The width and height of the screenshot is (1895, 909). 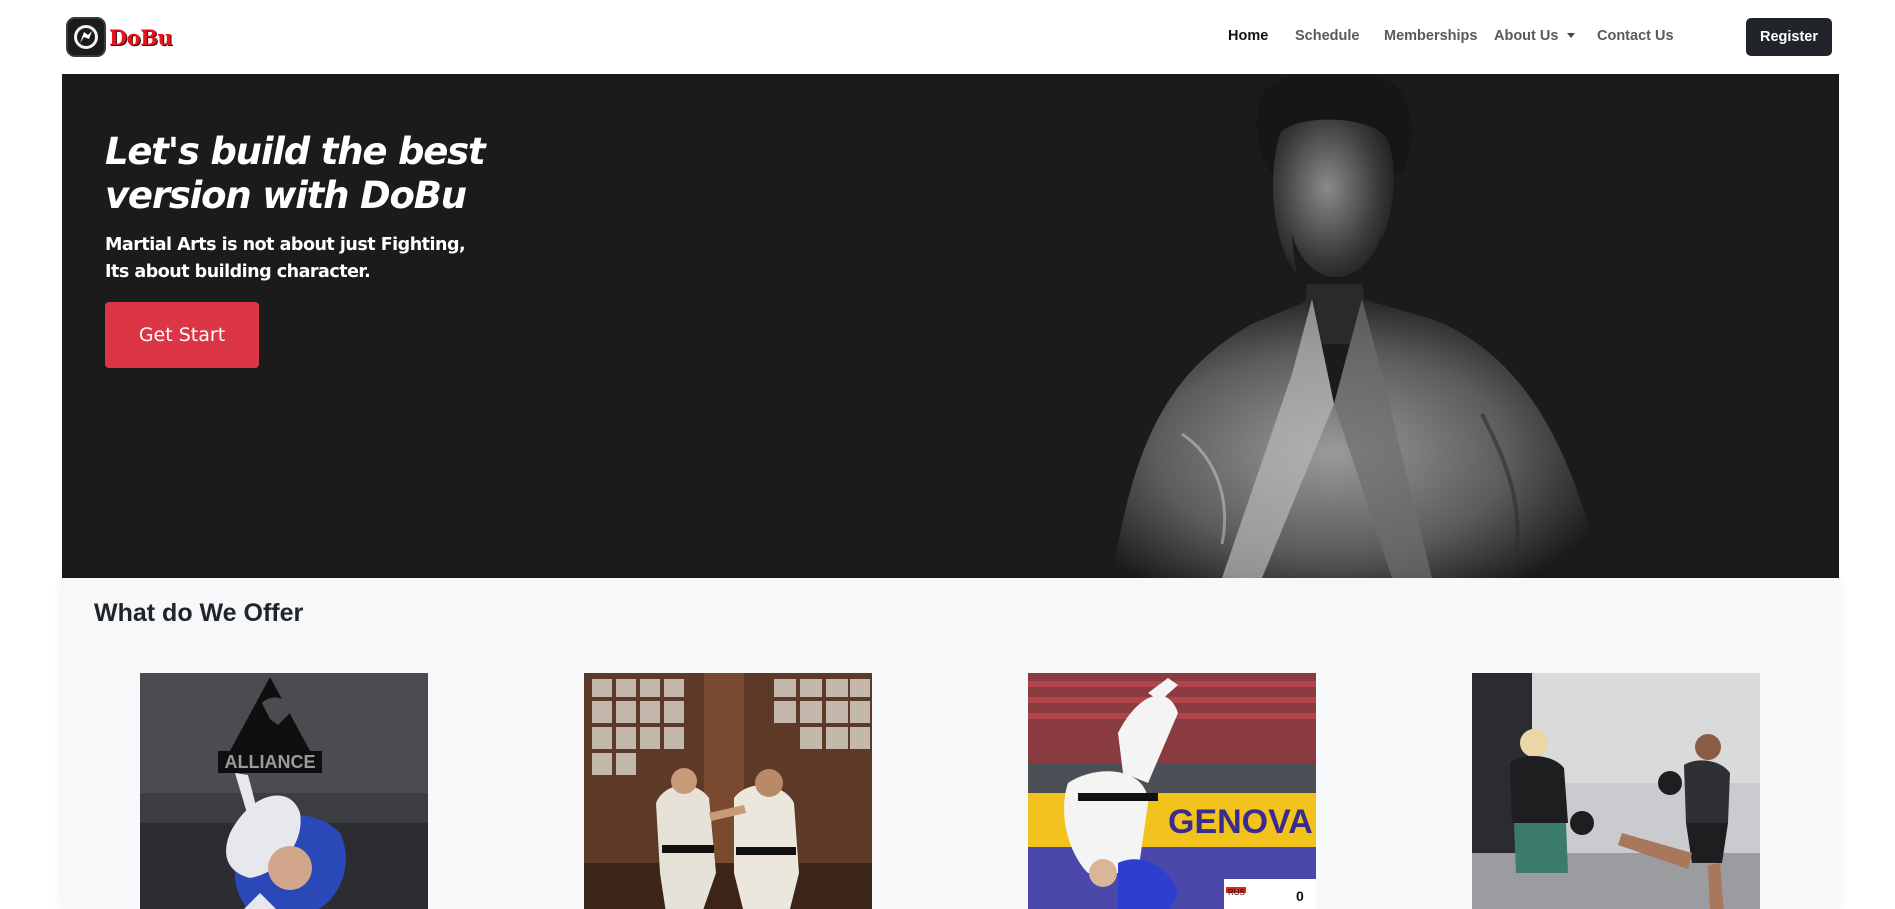 I want to click on card-1-banner-text: ALLIANCE, so click(x=270, y=762).